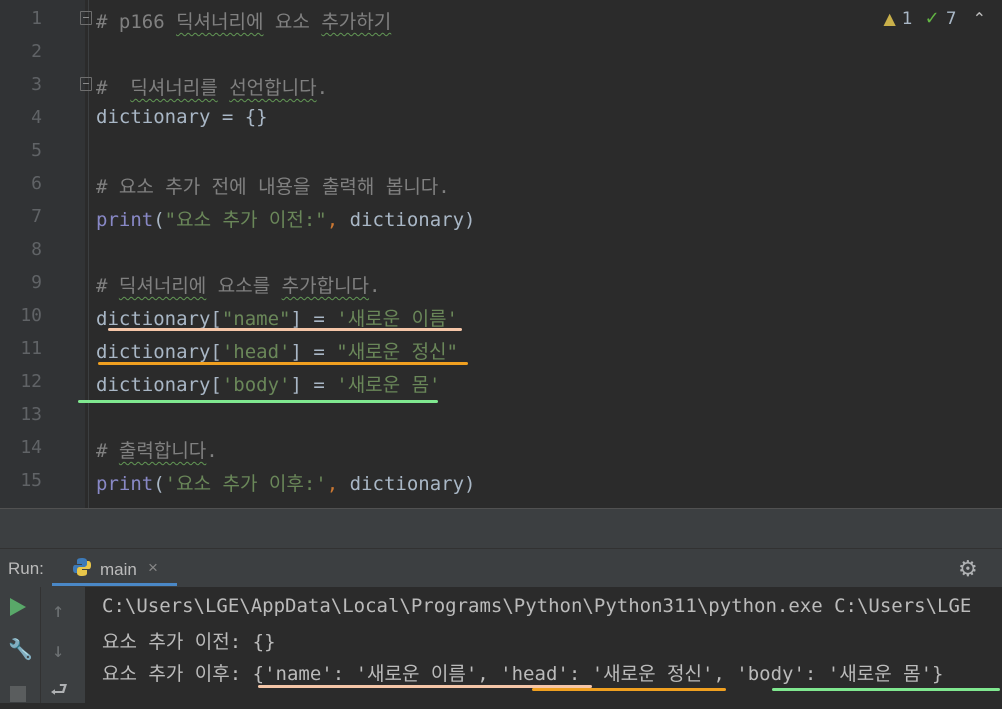 This screenshot has width=1002, height=709. Describe the element at coordinates (501, 117) in the screenshot. I see `code-line: 4 dictionary = {}` at that location.